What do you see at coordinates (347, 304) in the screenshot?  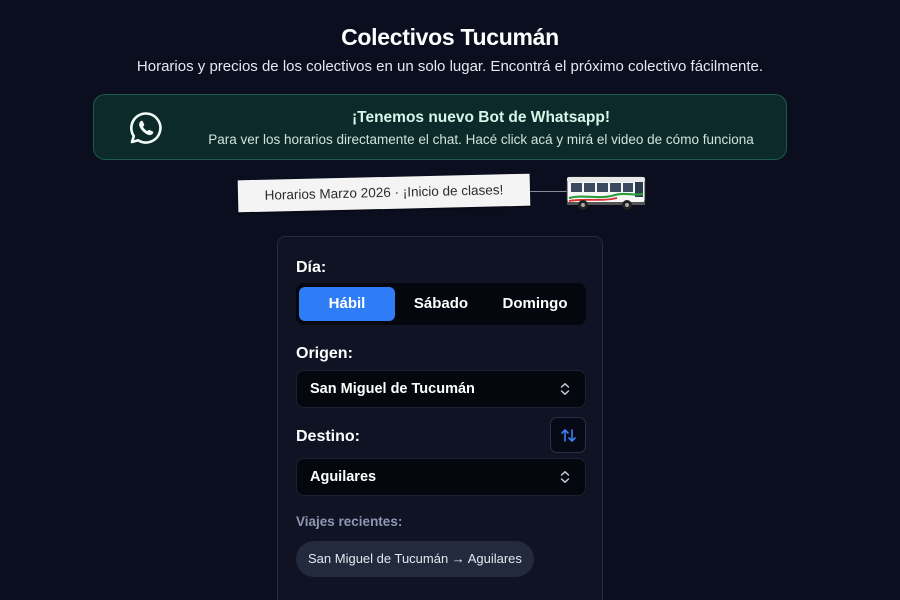 I see `day-option-habil: Hábil` at bounding box center [347, 304].